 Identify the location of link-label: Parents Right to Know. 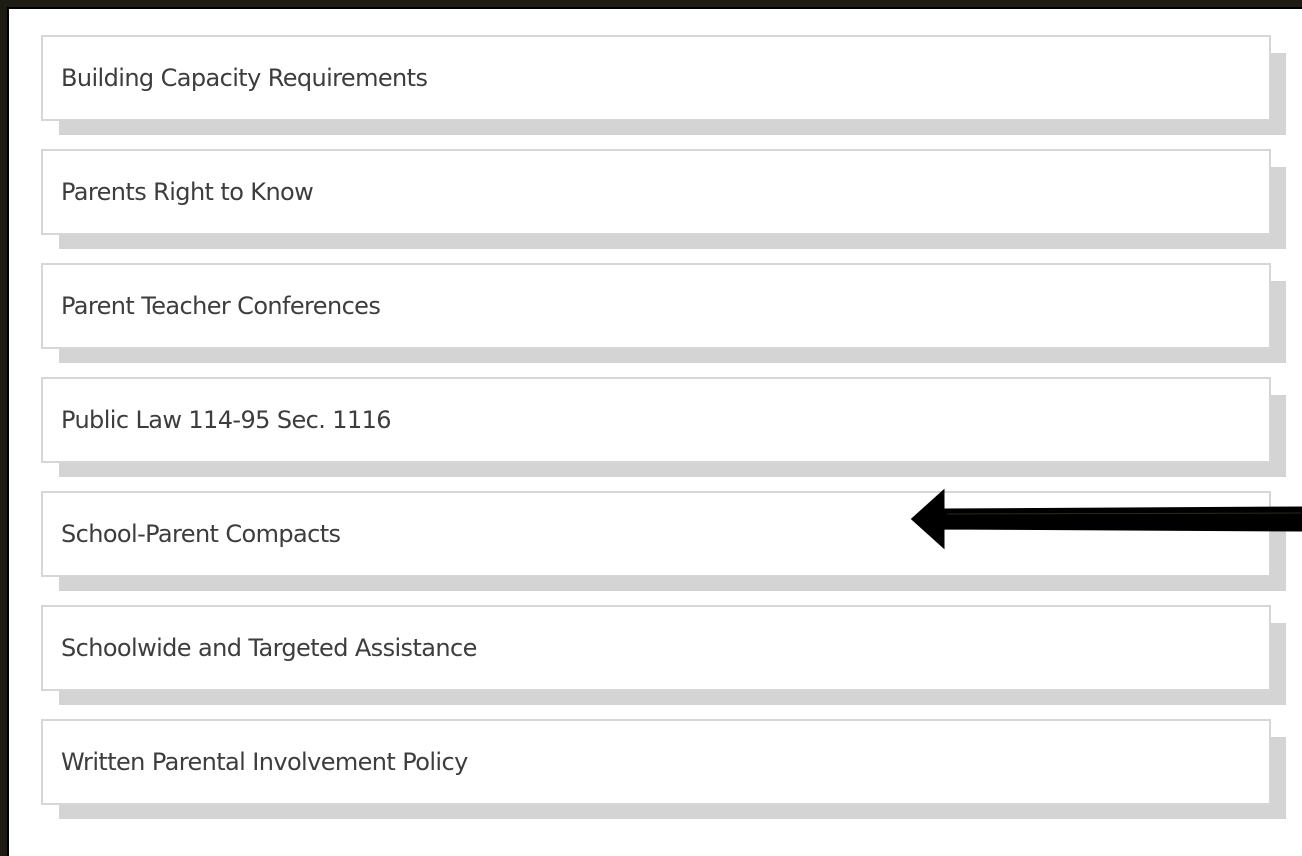
(187, 192).